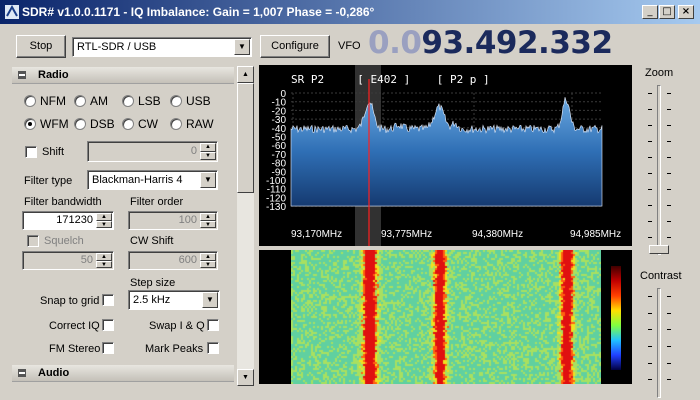 The image size is (700, 400). I want to click on correct-iq-checkbox, so click(108, 325).